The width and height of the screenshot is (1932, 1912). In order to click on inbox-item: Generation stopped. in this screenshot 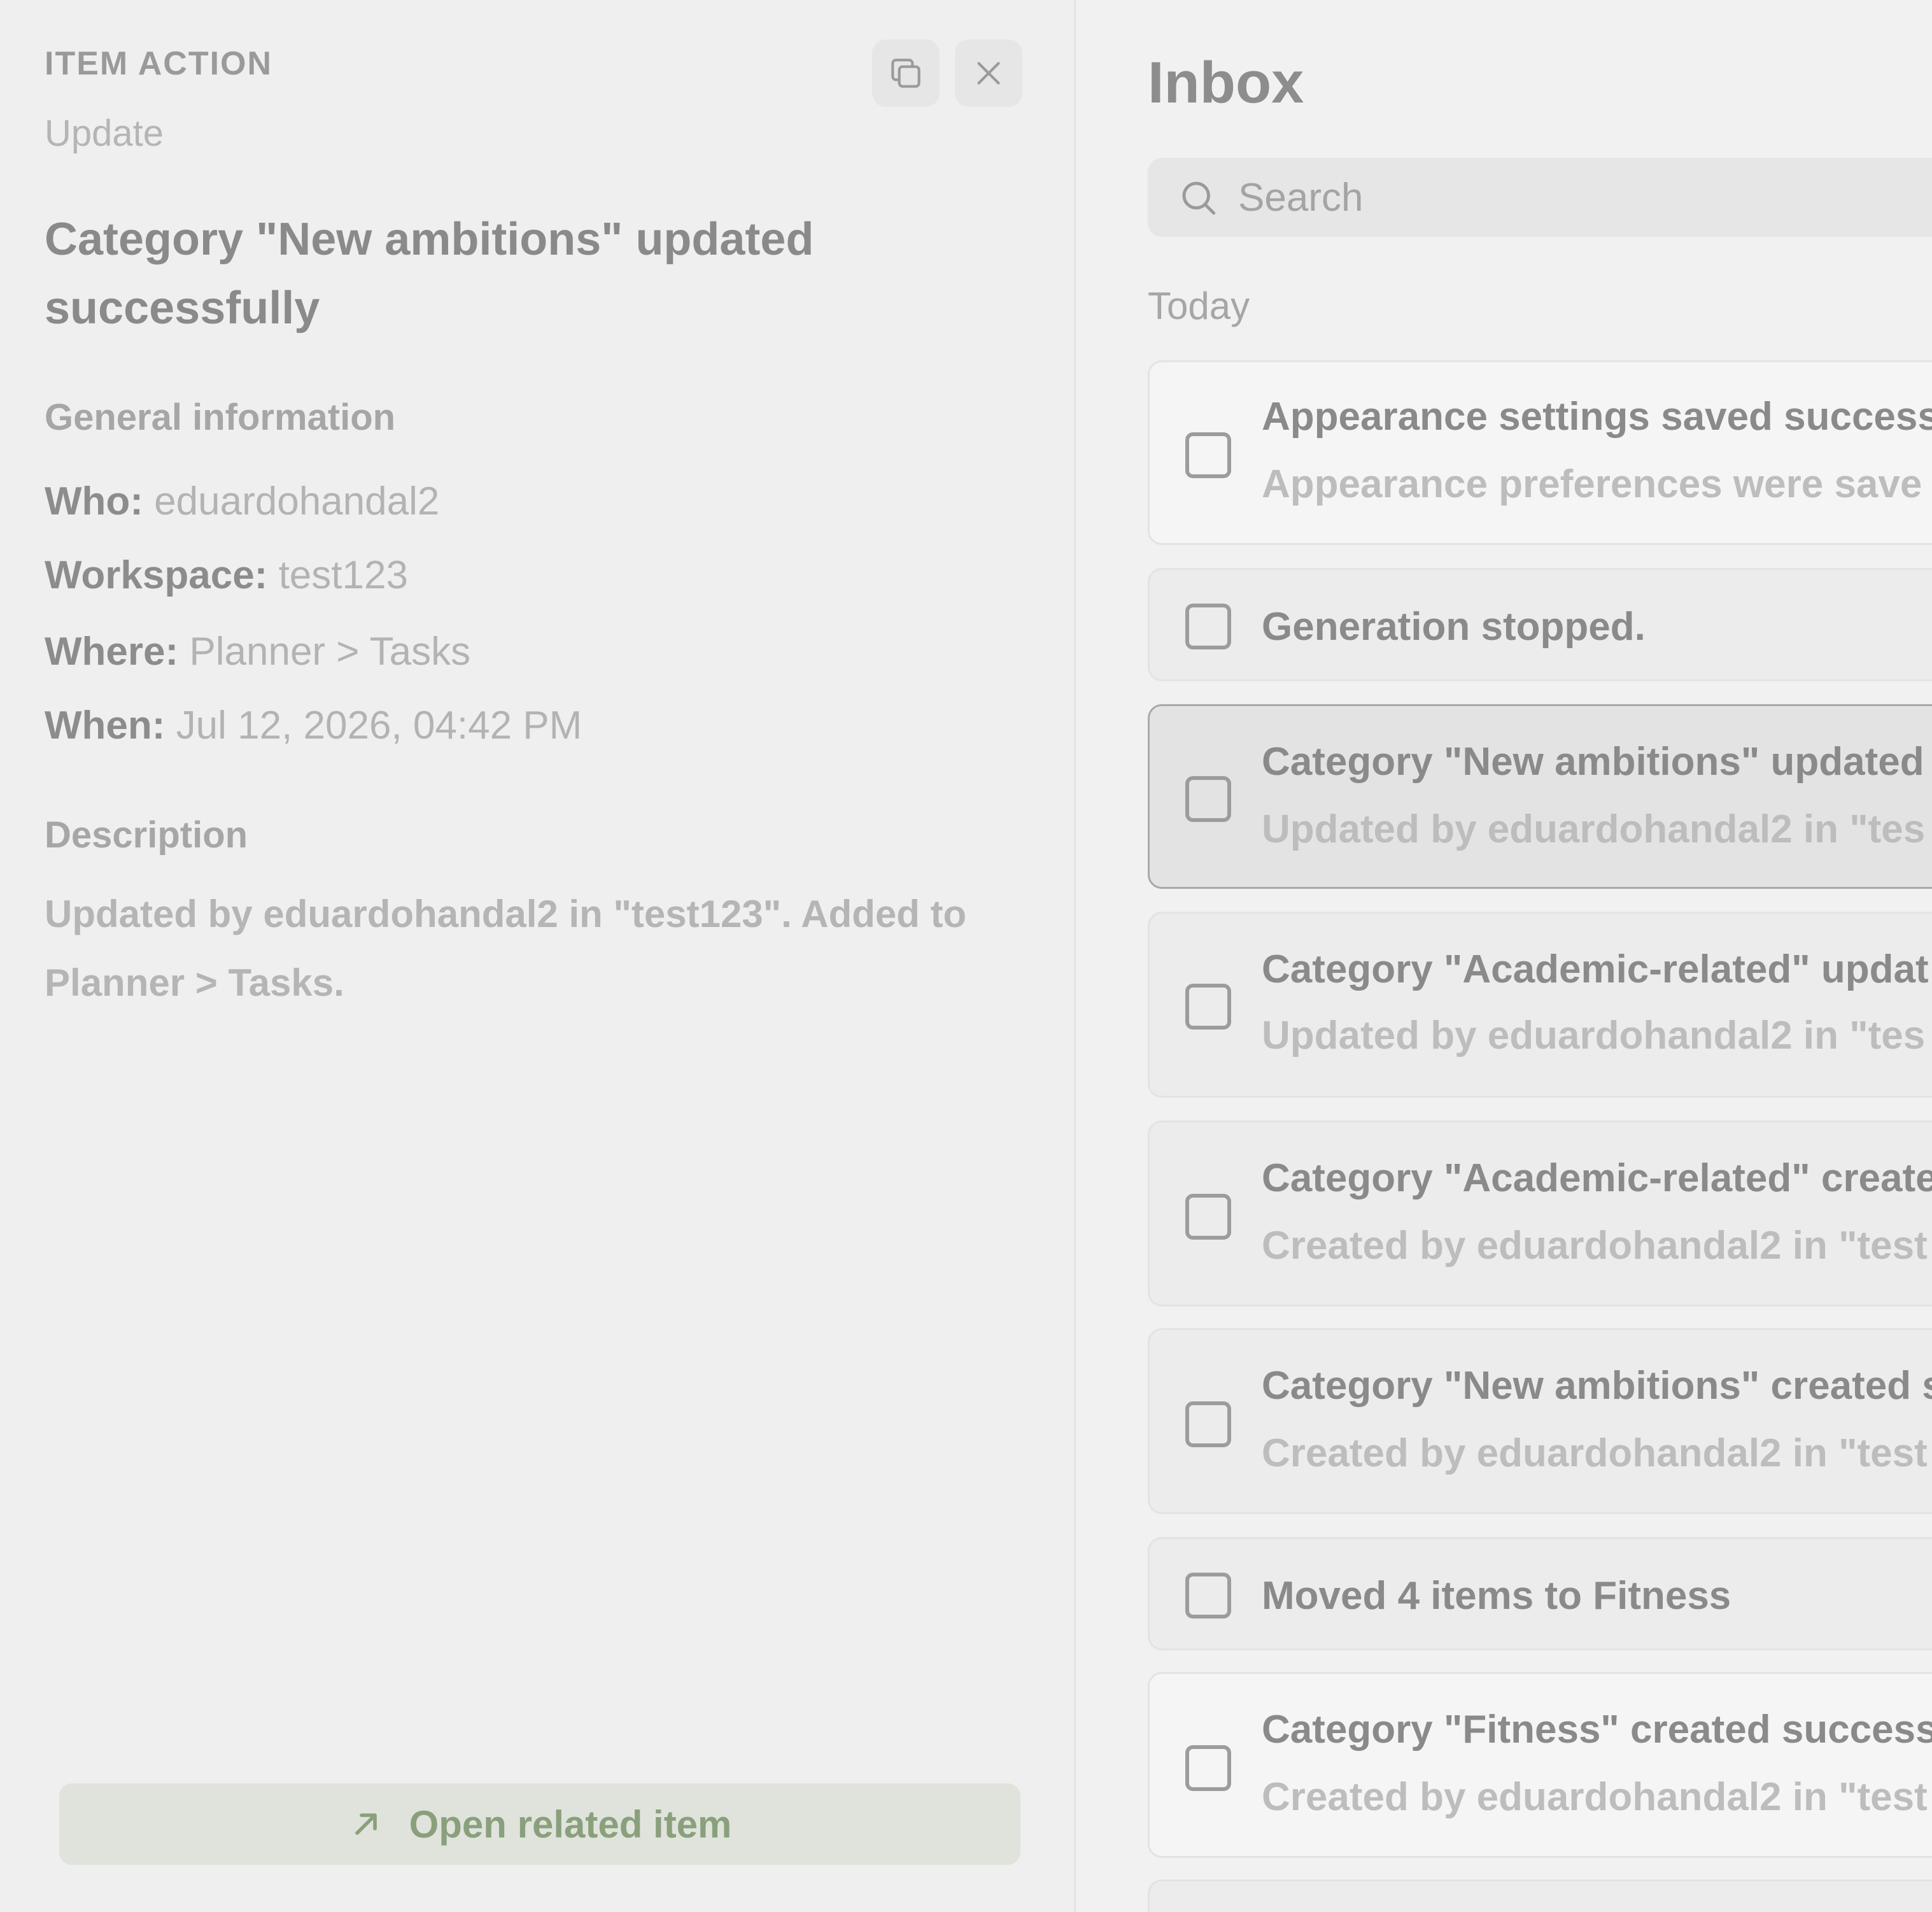, I will do `click(1540, 624)`.